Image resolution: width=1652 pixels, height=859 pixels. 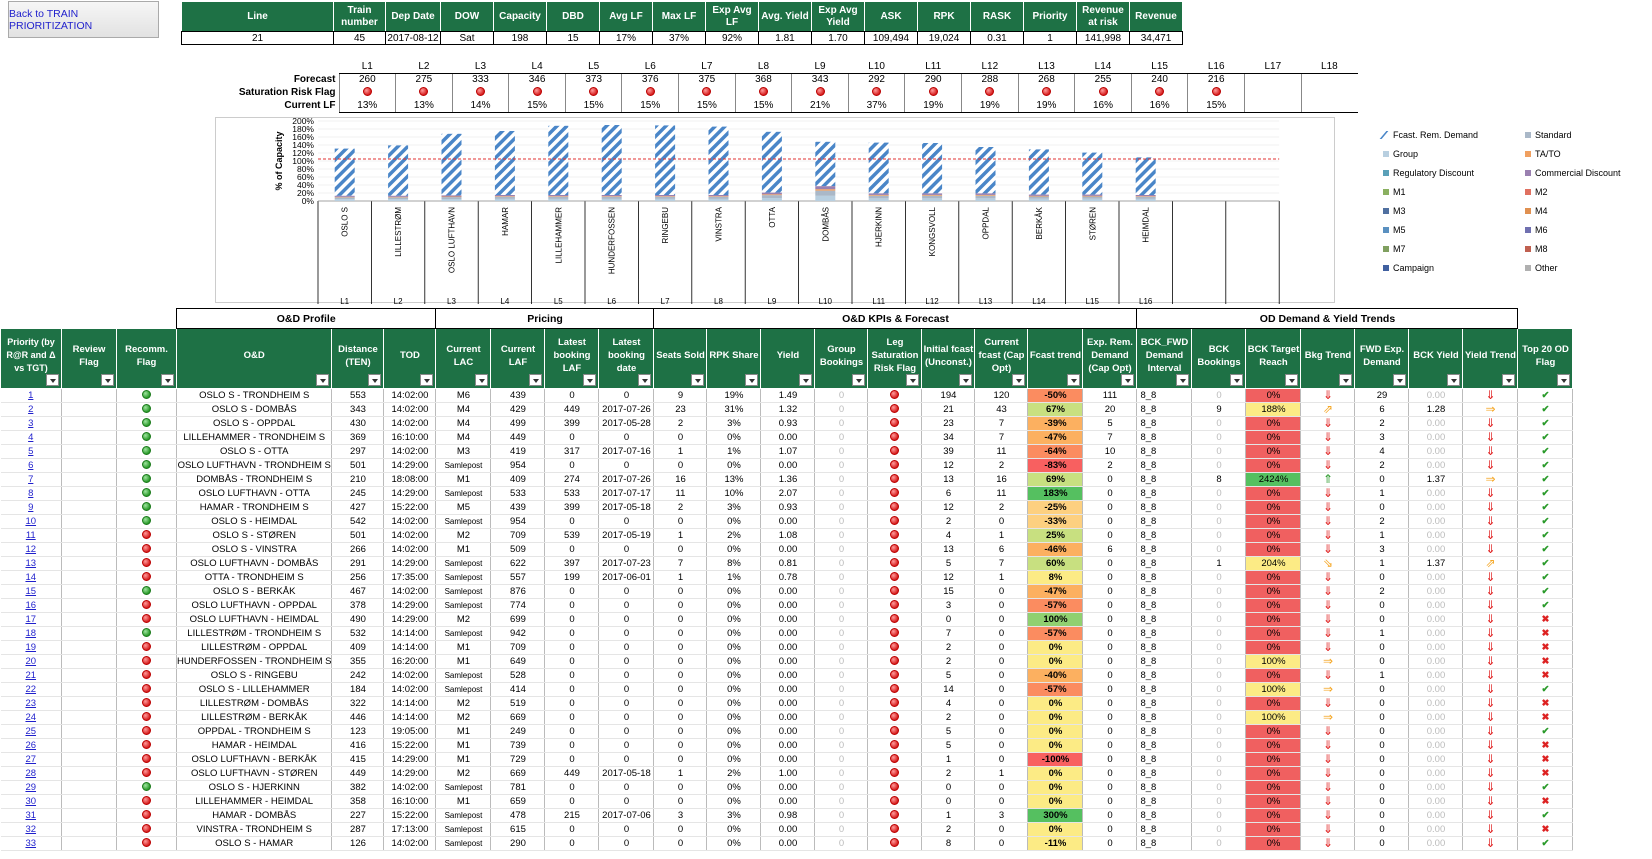 I want to click on priority-link: 12, so click(x=30, y=549).